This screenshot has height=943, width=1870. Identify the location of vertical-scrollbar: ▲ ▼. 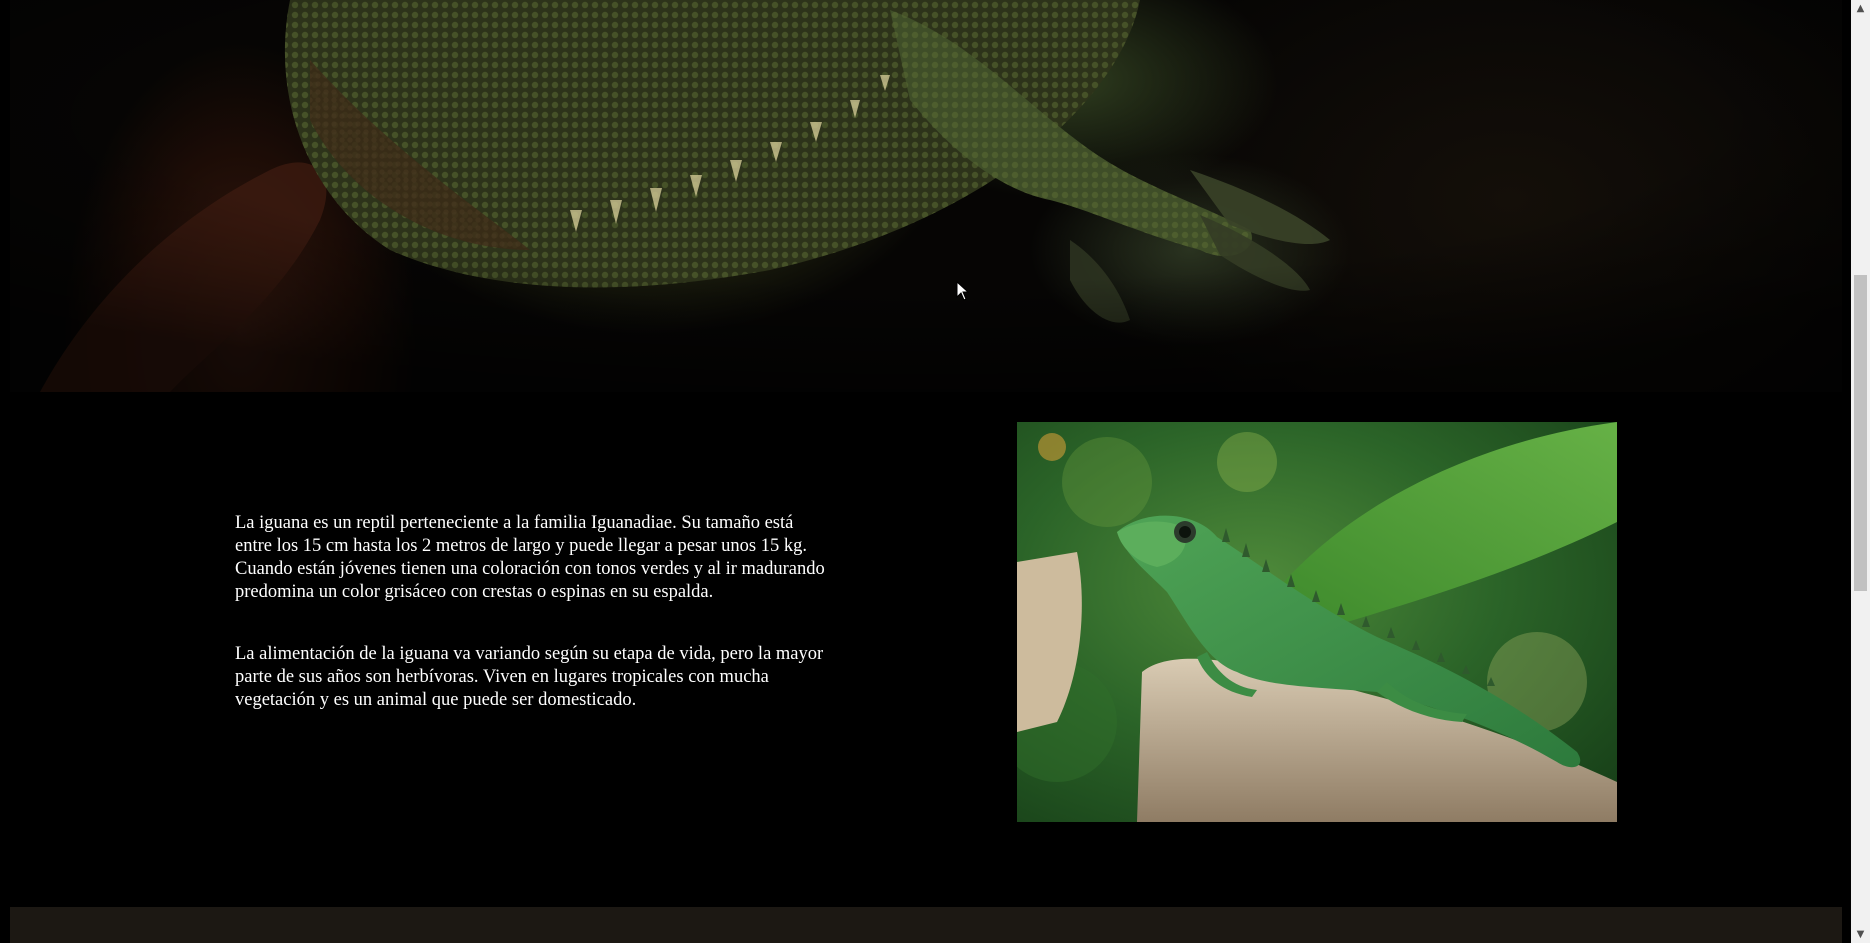
(1860, 471).